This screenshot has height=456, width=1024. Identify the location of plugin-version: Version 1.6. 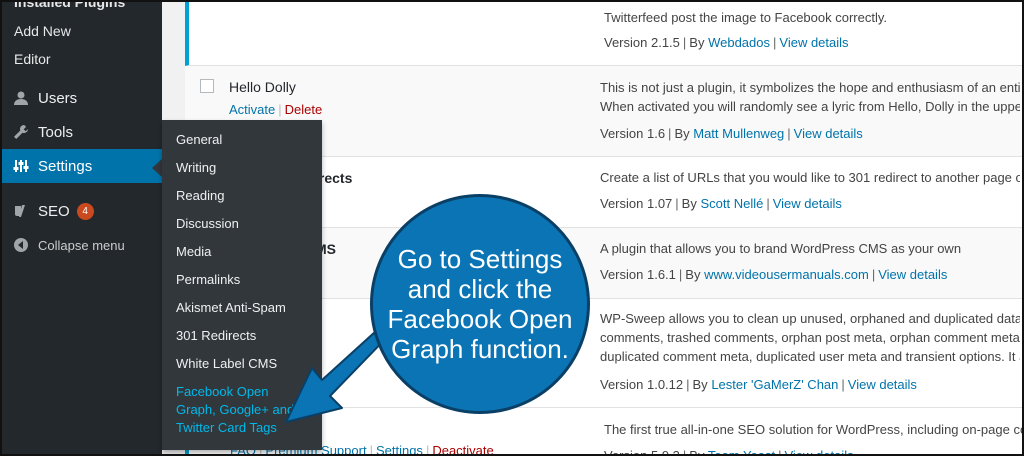
(633, 133).